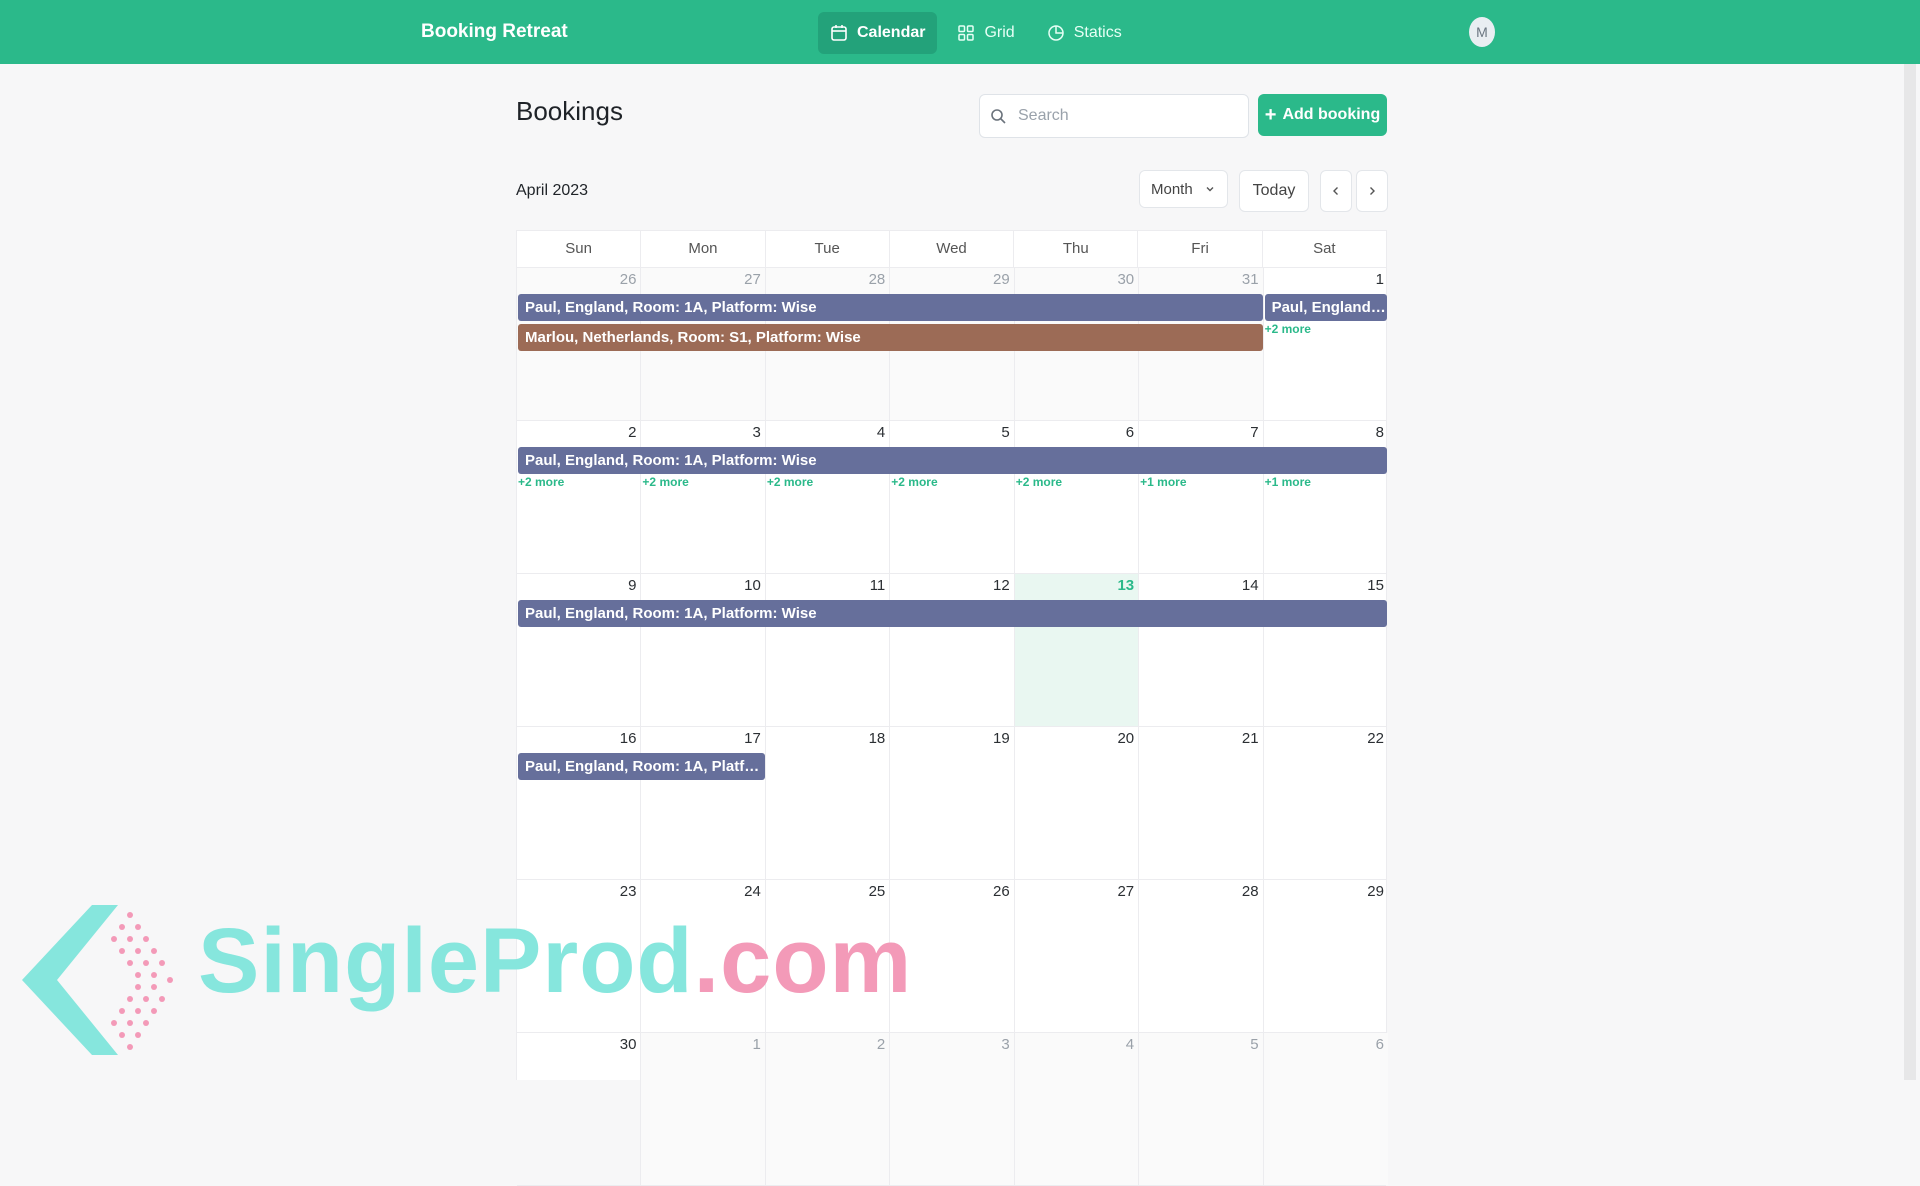 This screenshot has height=1186, width=1920. Describe the element at coordinates (632, 585) in the screenshot. I see `day-number: 9` at that location.